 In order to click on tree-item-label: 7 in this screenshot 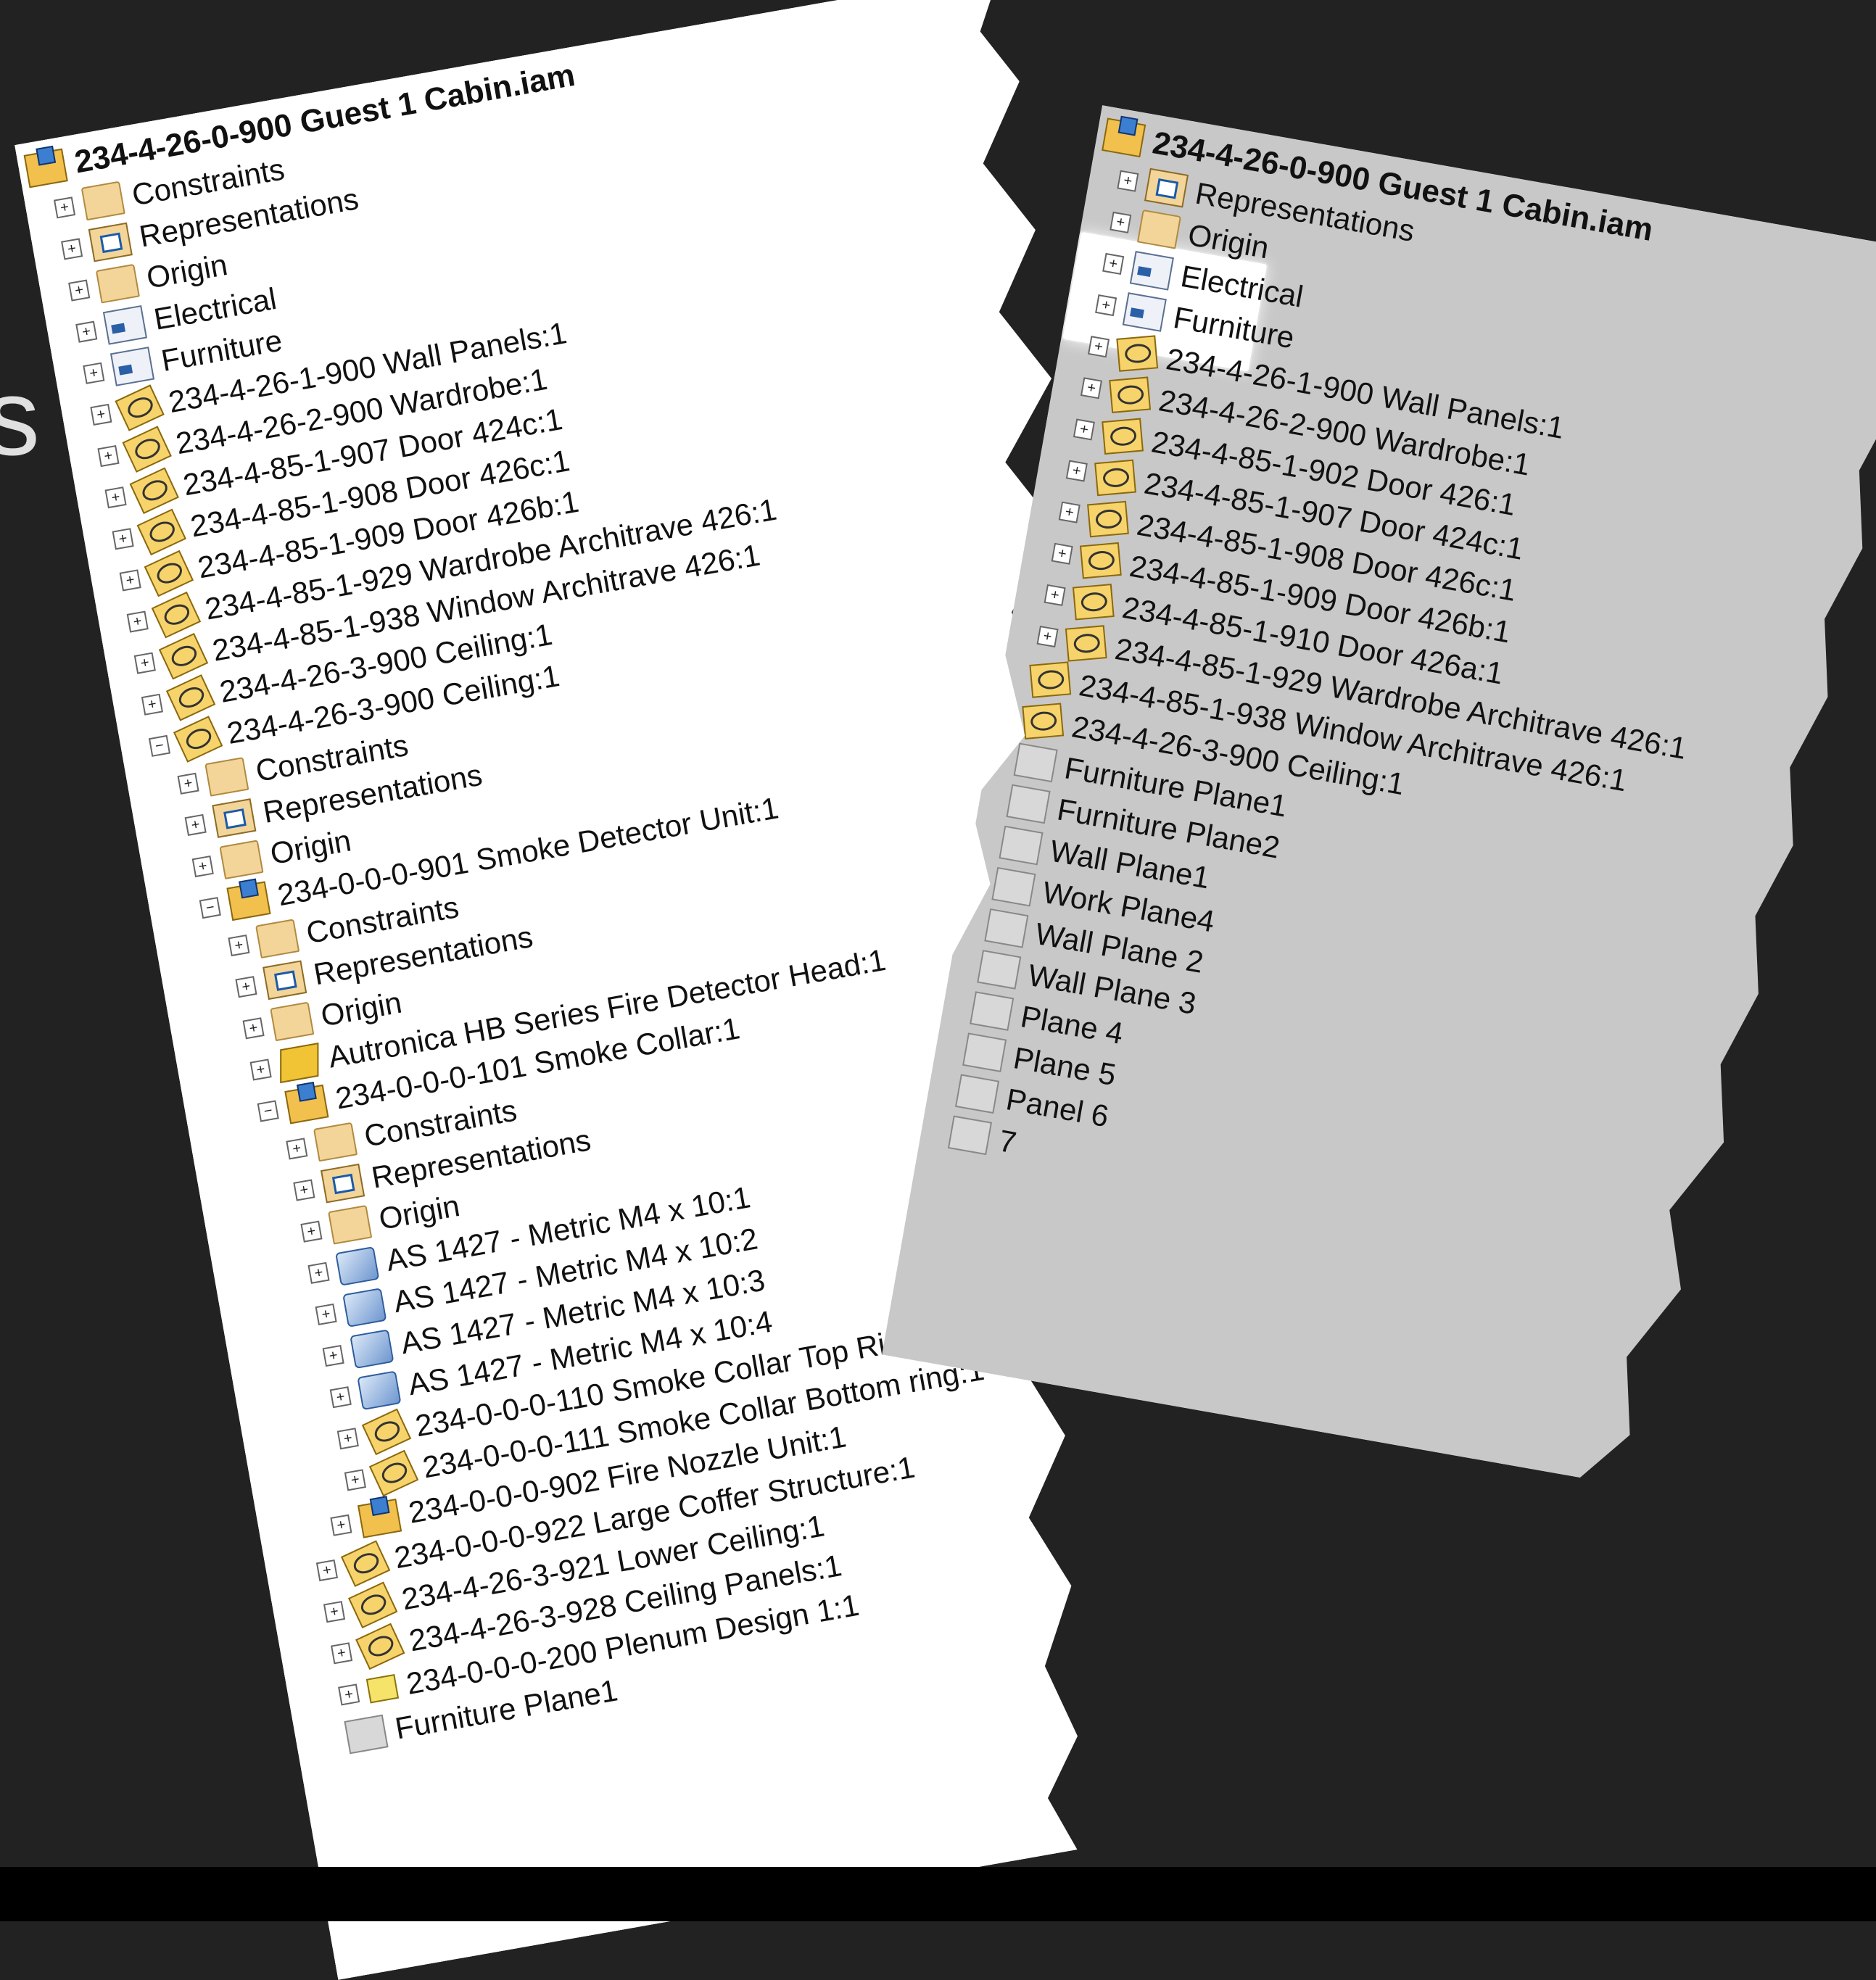, I will do `click(1008, 1141)`.